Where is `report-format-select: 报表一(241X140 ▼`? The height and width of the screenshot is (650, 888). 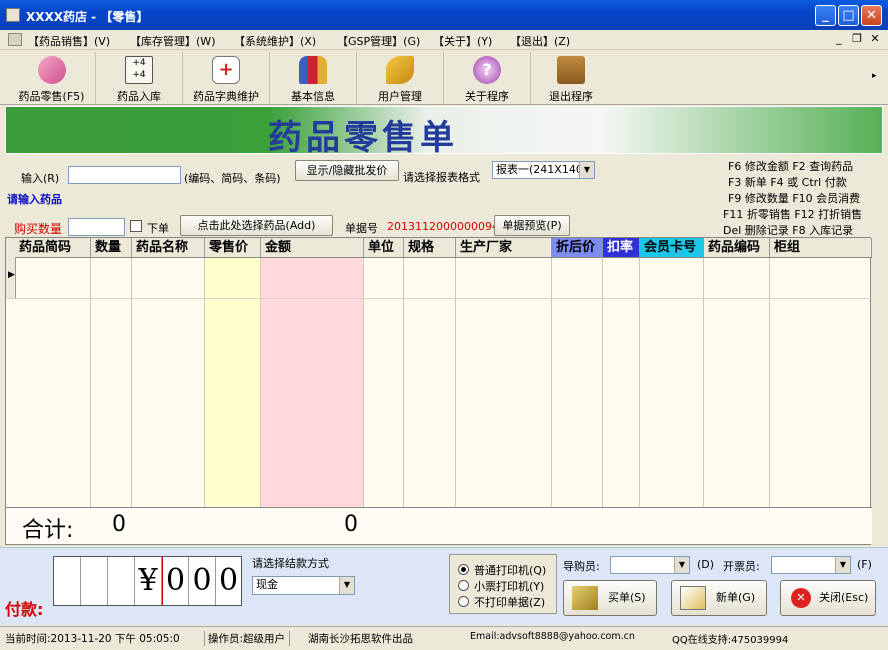 report-format-select: 报表一(241X140 ▼ is located at coordinates (543, 170).